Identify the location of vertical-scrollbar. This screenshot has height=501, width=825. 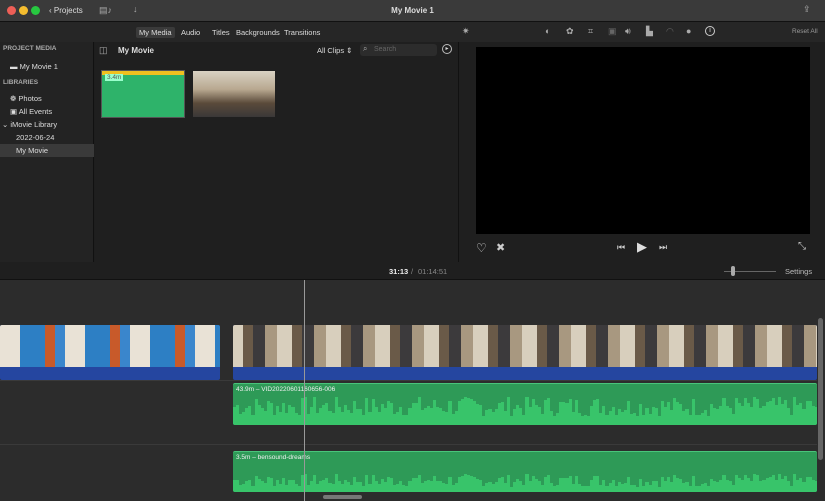
(820, 389).